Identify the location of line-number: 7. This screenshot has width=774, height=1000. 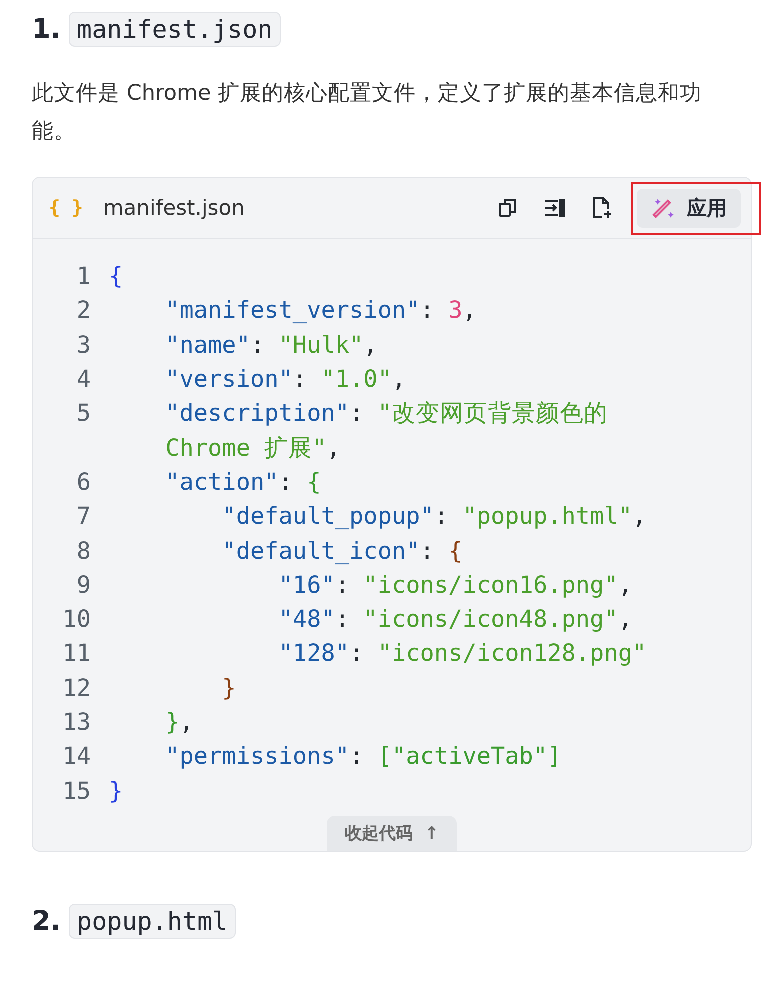
(83, 516).